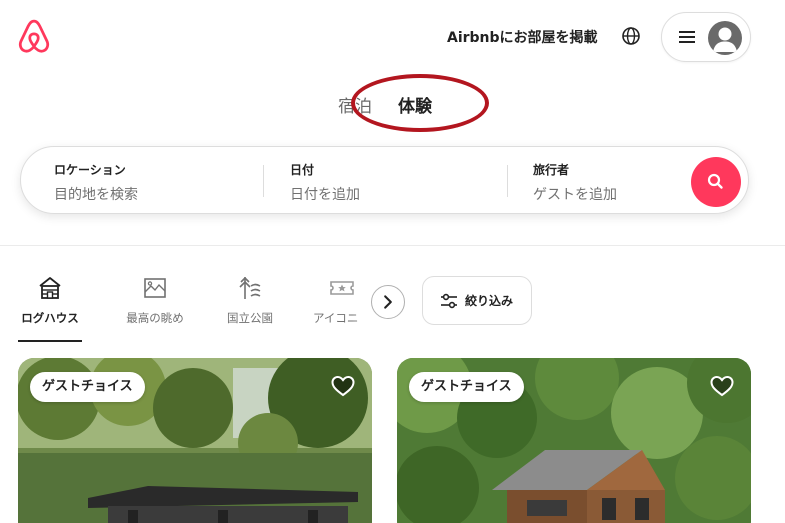 The width and height of the screenshot is (785, 523). Describe the element at coordinates (449, 301) in the screenshot. I see `filter-icon` at that location.